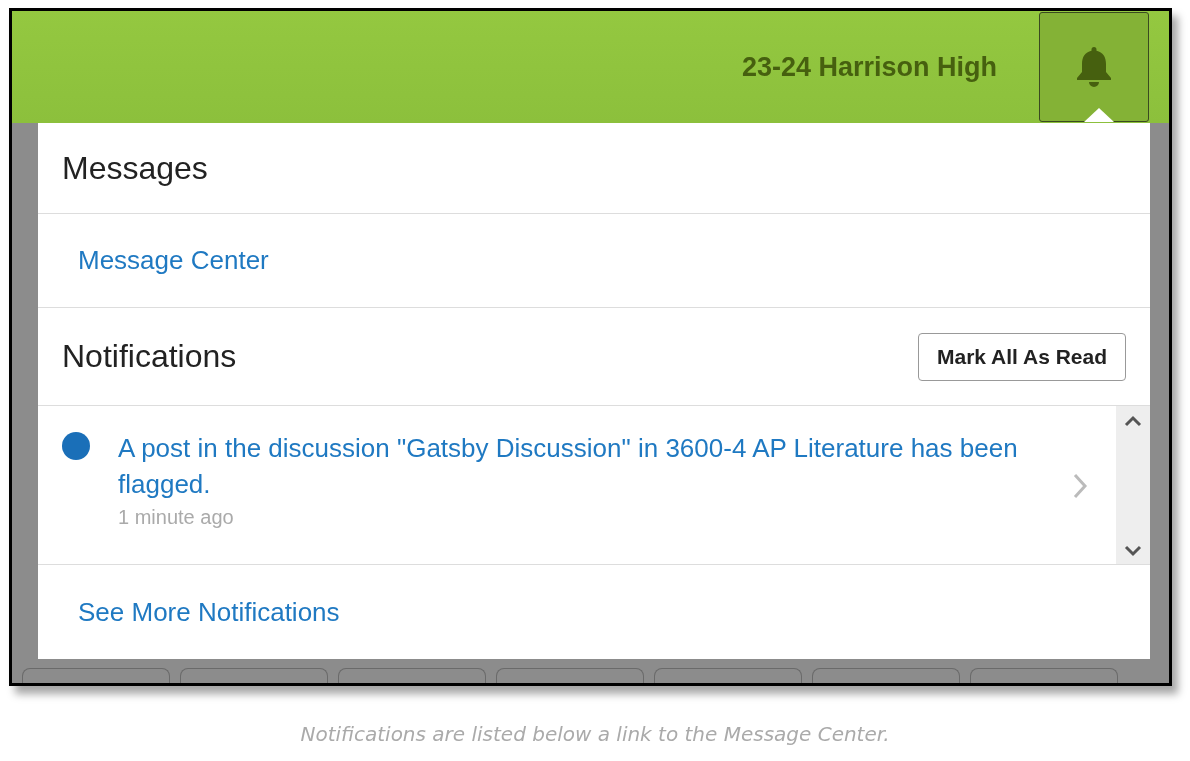 The width and height of the screenshot is (1190, 761). What do you see at coordinates (176, 517) in the screenshot?
I see `notification-time: 1 minute ago` at bounding box center [176, 517].